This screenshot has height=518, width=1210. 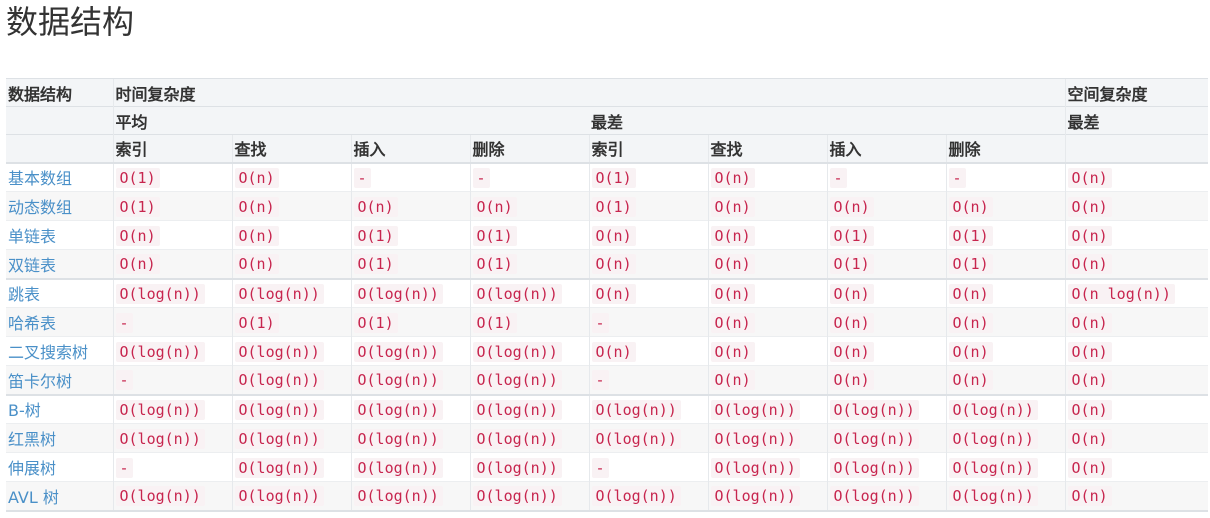 I want to click on header-worst-search: 查找, so click(x=767, y=149).